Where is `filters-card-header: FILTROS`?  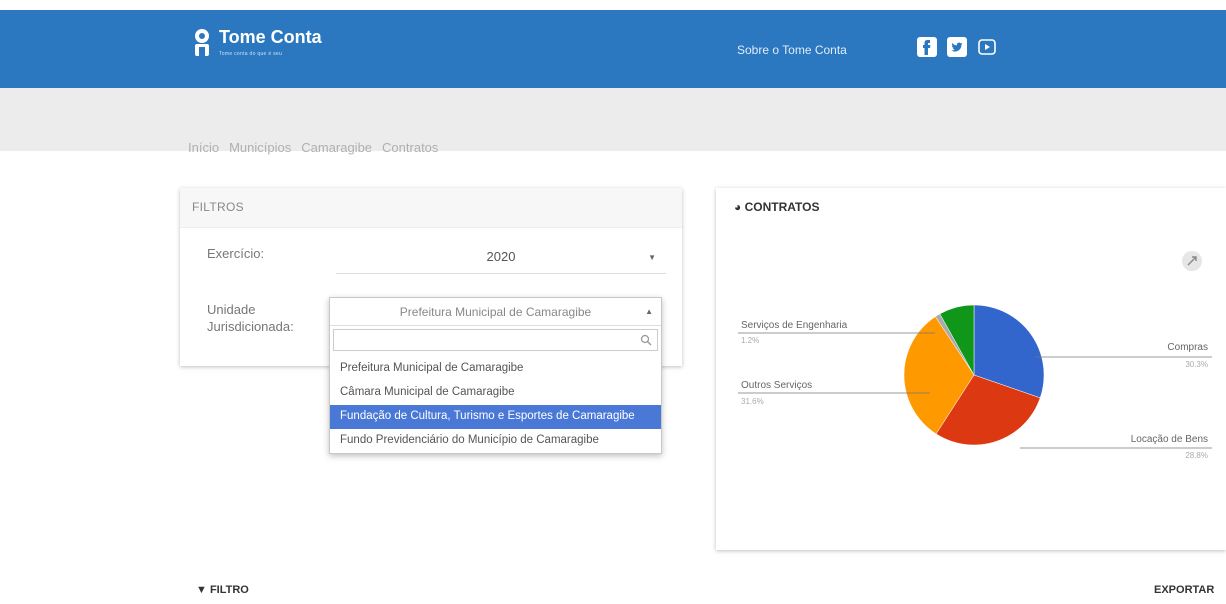
filters-card-header: FILTROS is located at coordinates (431, 208).